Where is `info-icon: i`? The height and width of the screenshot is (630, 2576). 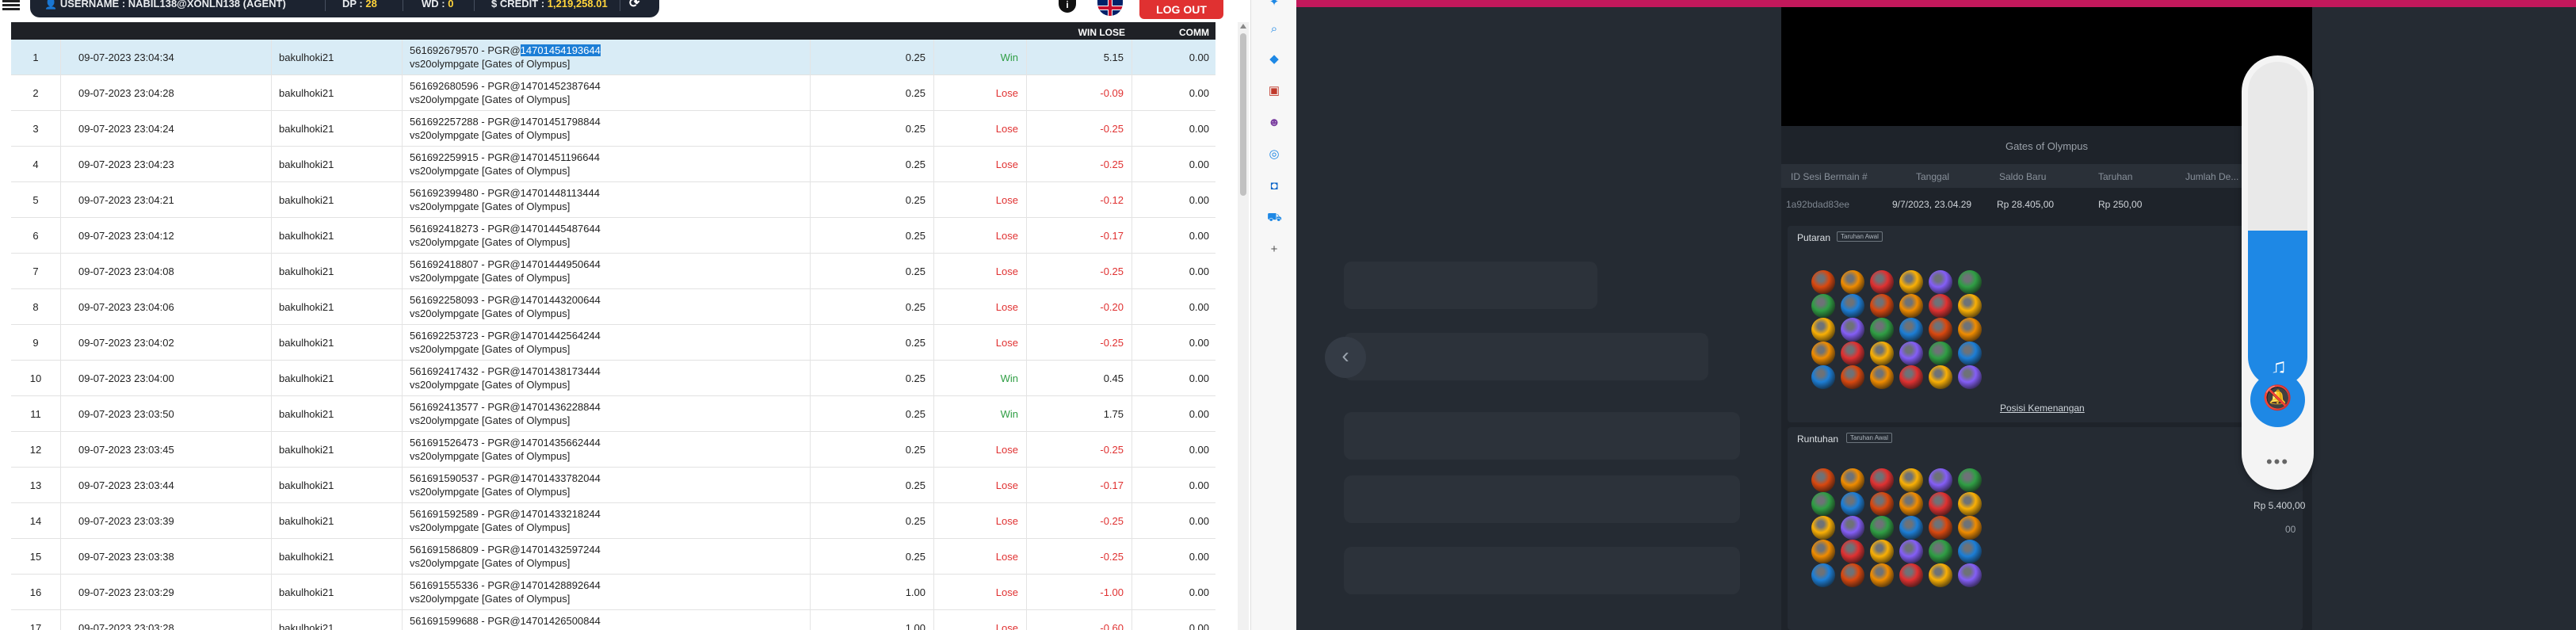 info-icon: i is located at coordinates (1067, 7).